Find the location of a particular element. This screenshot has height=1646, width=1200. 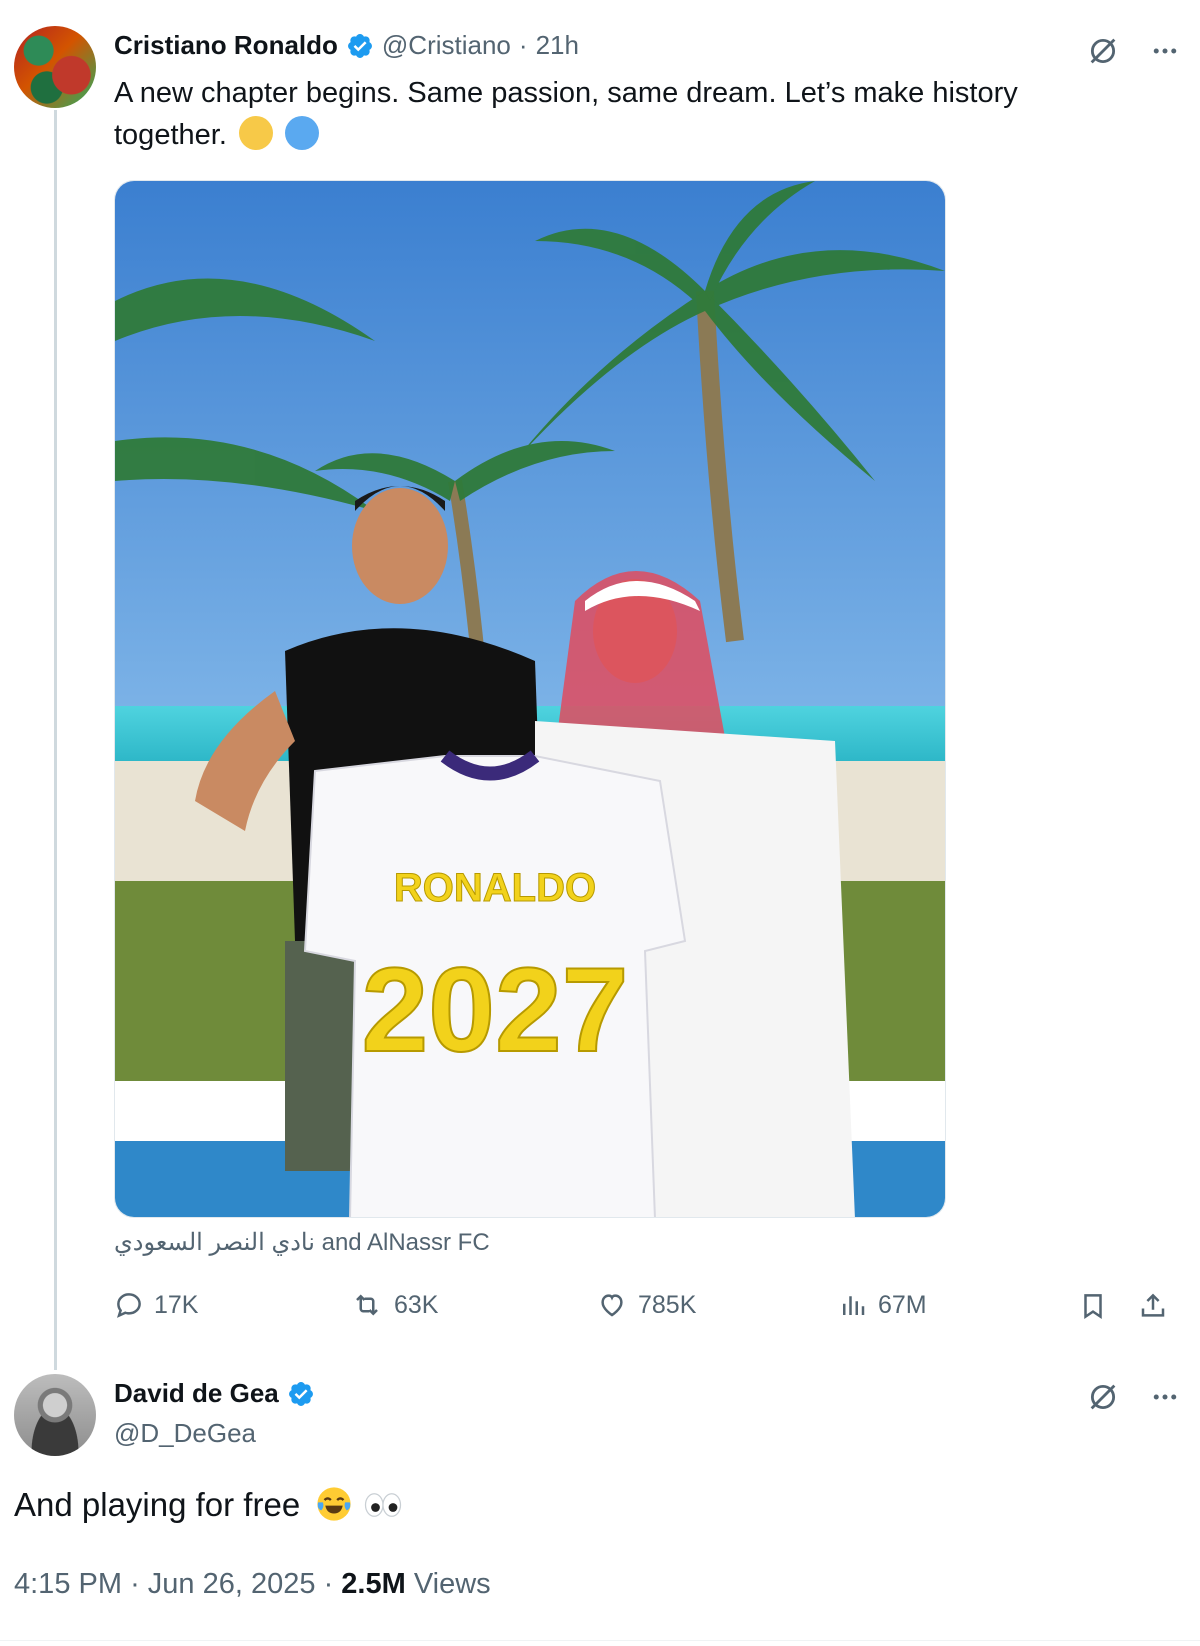

reply-tweet-top-actions is located at coordinates (1133, 1397).